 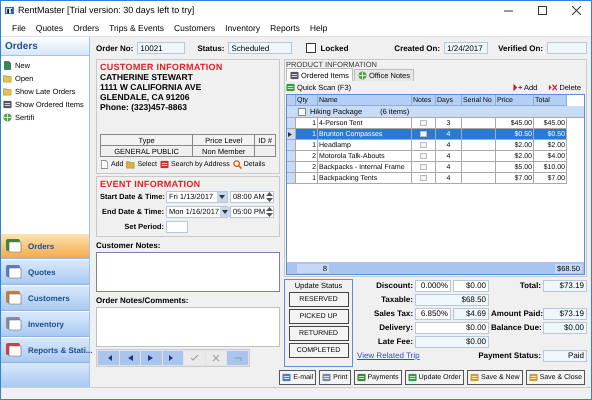 What do you see at coordinates (294, 75) in the screenshot?
I see `list-icon` at bounding box center [294, 75].